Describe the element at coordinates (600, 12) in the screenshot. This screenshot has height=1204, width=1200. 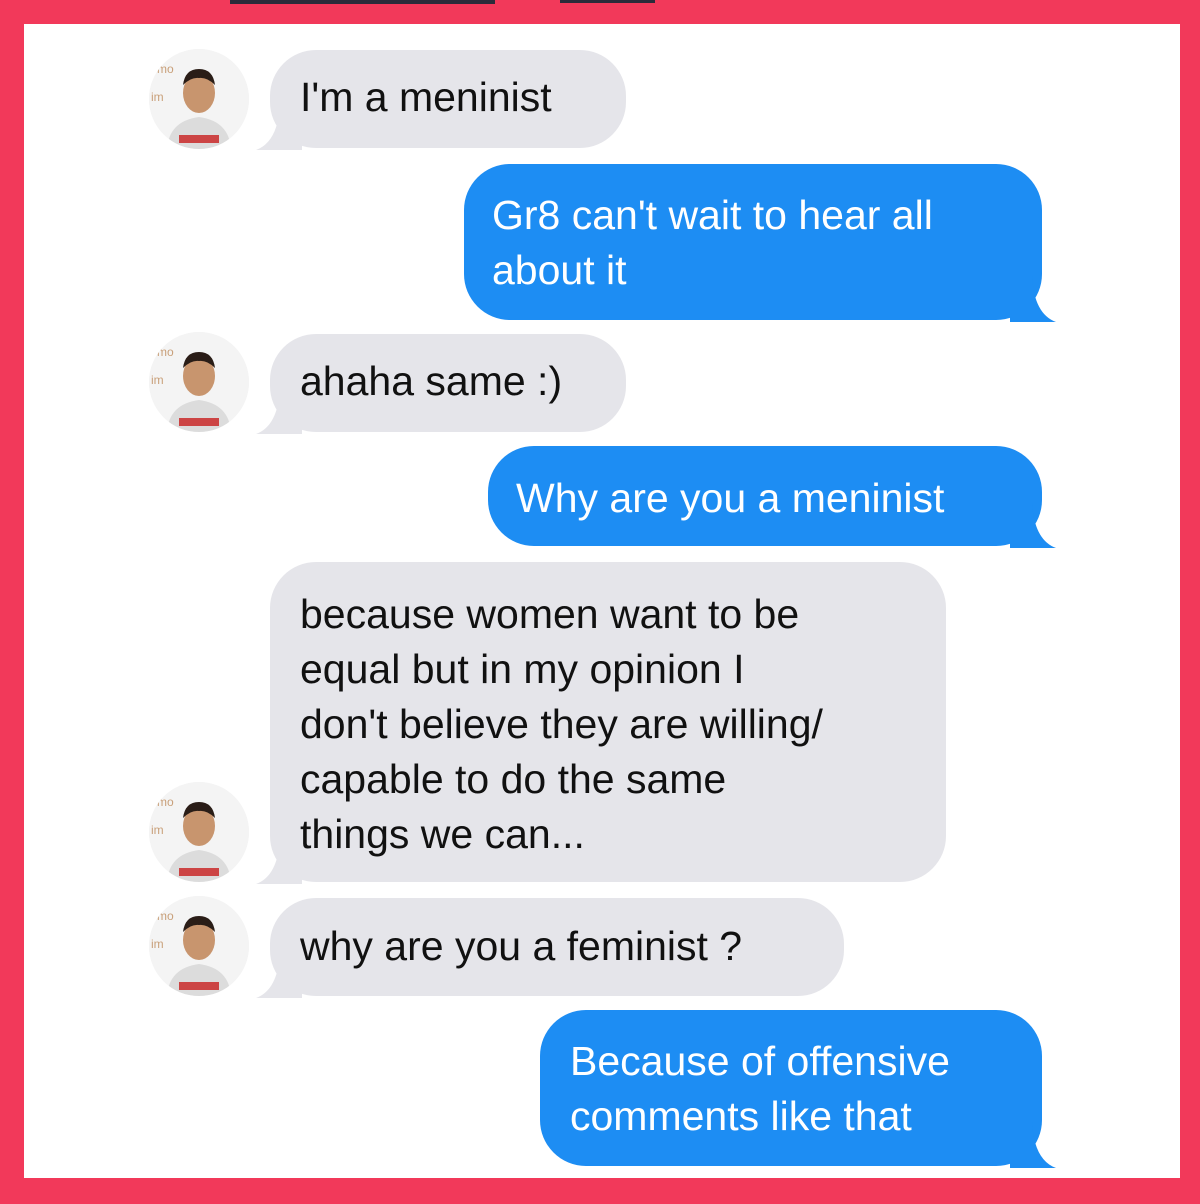
I see `image-frame-top` at that location.